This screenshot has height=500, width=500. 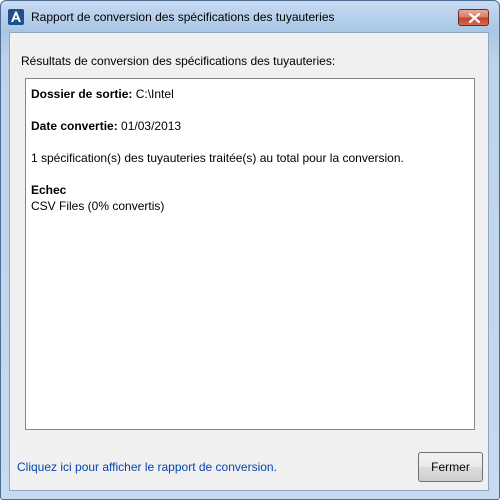 I want to click on close-x-icon, so click(x=474, y=18).